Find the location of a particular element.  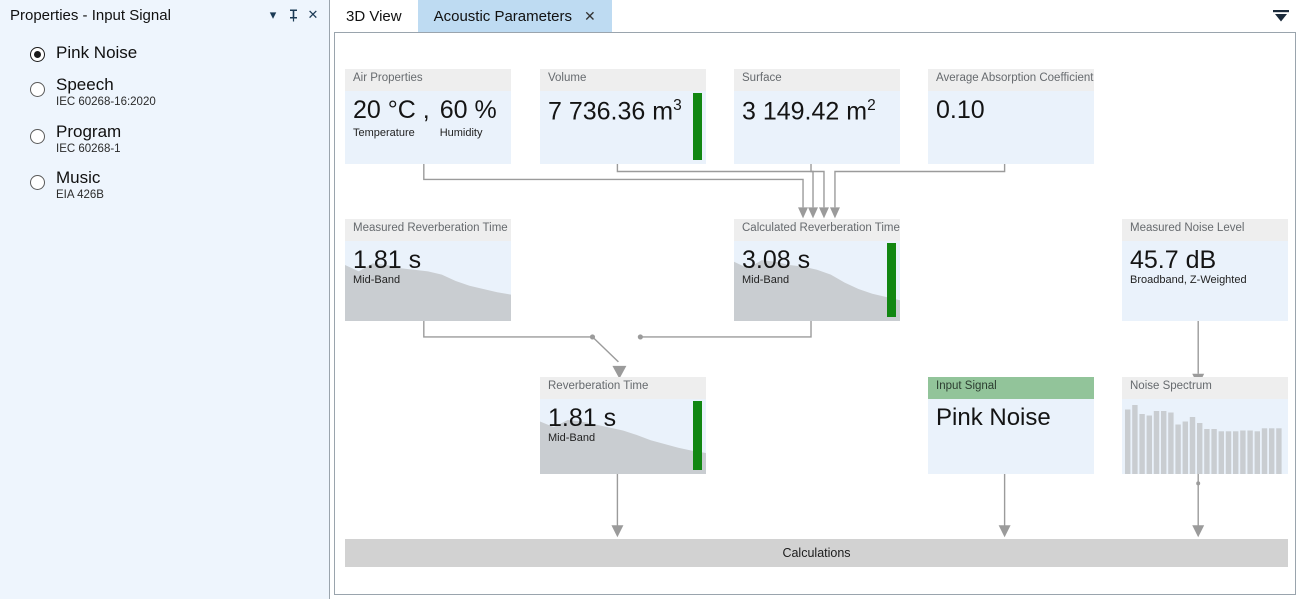

radio-option-program: Program IEC 60268-1 is located at coordinates (179, 139).